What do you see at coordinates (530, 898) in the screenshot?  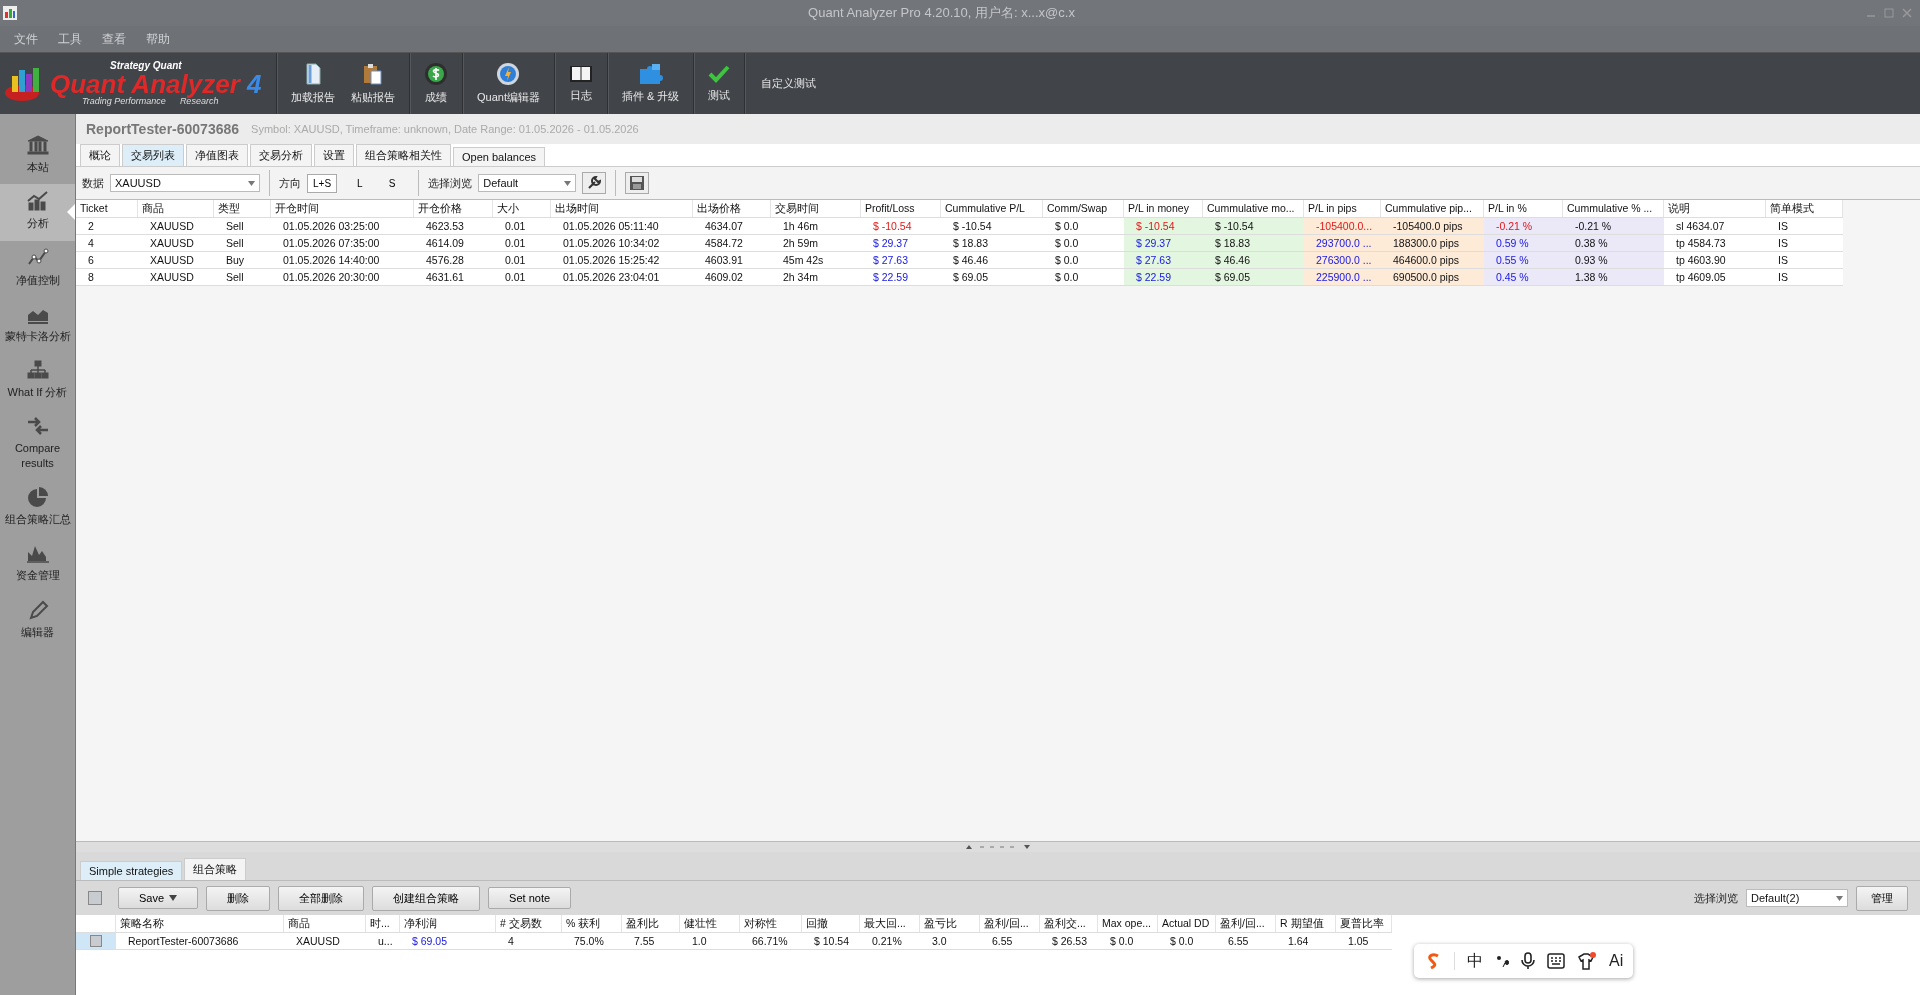 I see `action-button: Set note` at bounding box center [530, 898].